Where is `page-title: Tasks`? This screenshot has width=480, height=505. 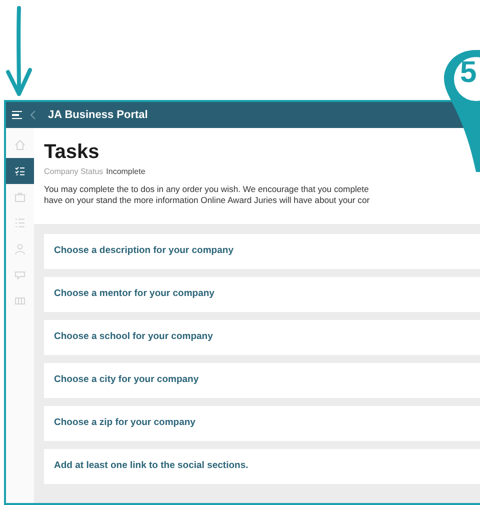
page-title: Tasks is located at coordinates (72, 152).